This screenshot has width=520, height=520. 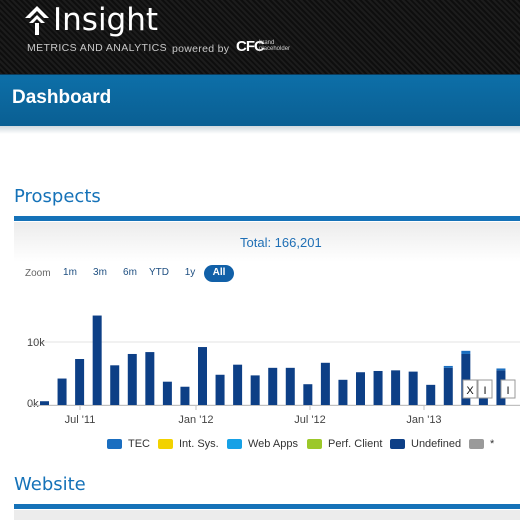 What do you see at coordinates (199, 444) in the screenshot?
I see `legend-label-int-sys: Int. Sys.` at bounding box center [199, 444].